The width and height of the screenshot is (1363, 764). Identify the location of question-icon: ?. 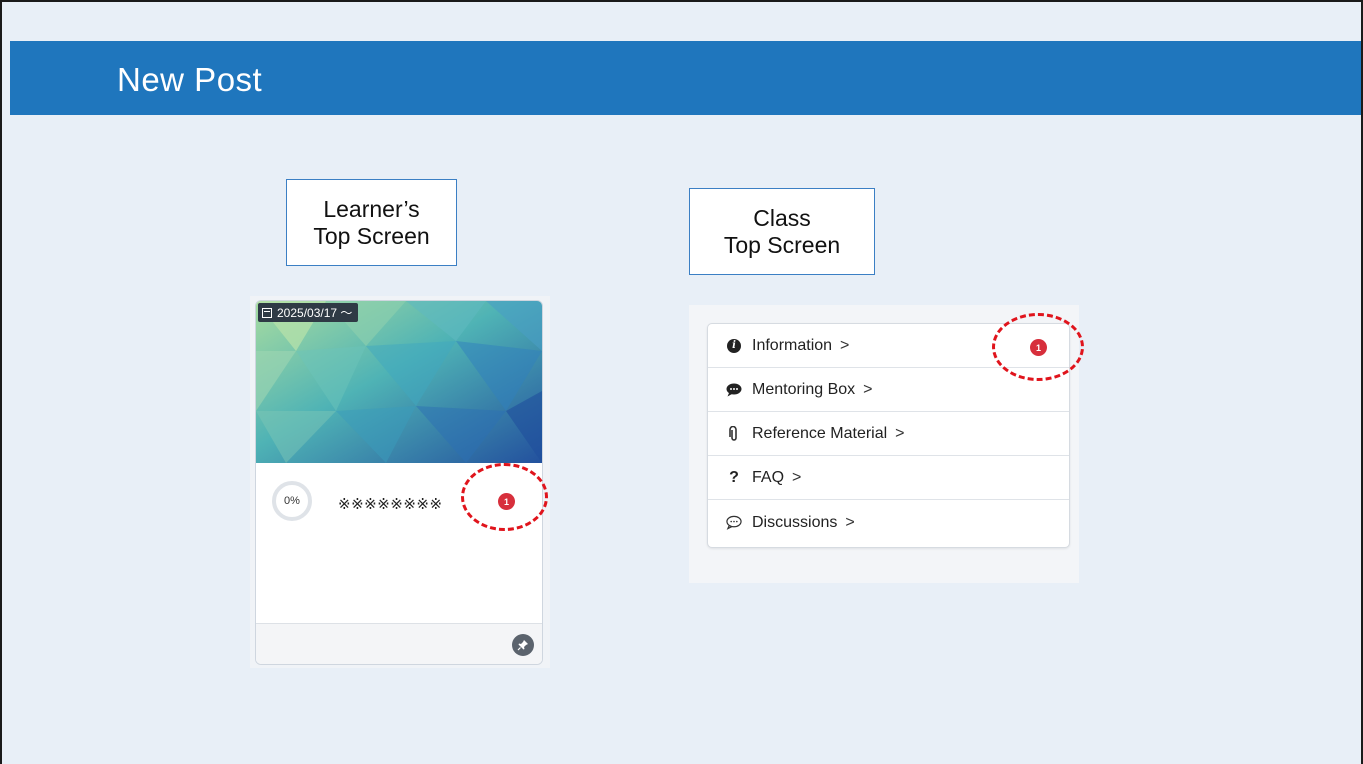
(734, 477).